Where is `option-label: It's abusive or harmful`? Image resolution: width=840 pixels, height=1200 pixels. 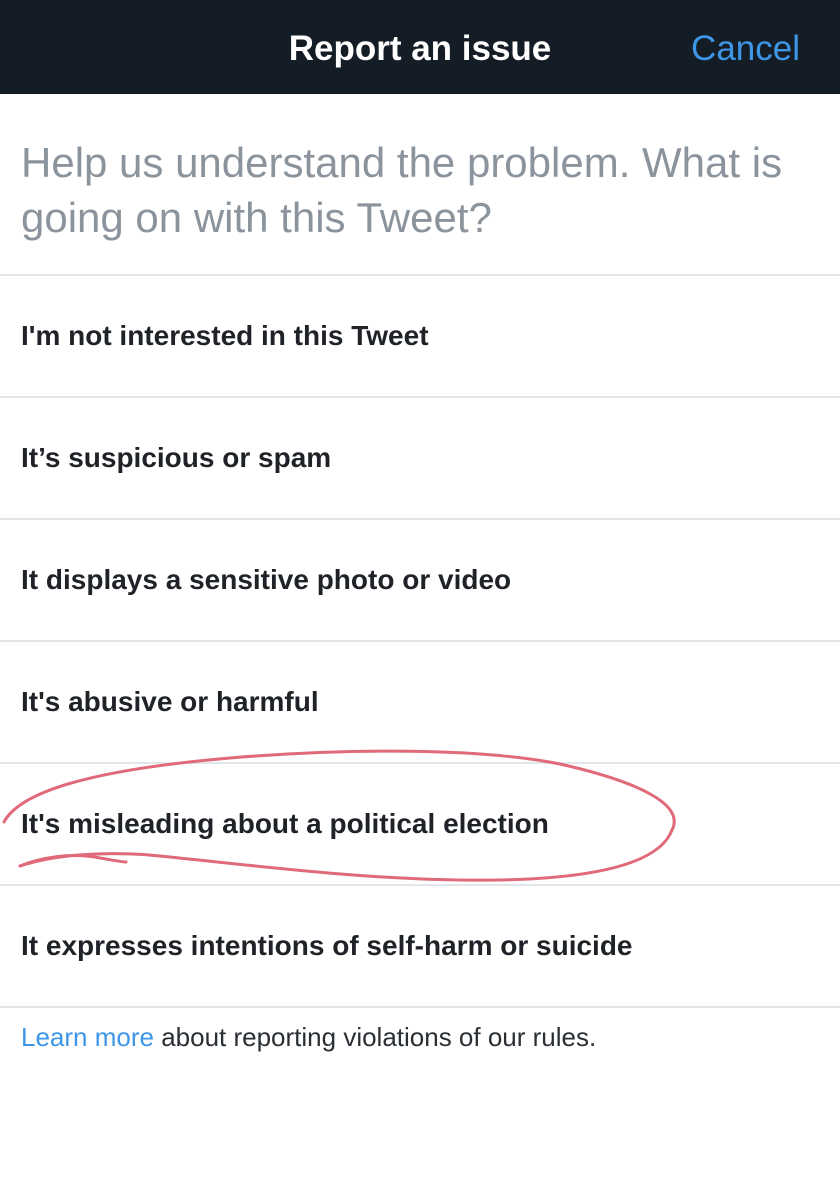 option-label: It's abusive or harmful is located at coordinates (170, 701).